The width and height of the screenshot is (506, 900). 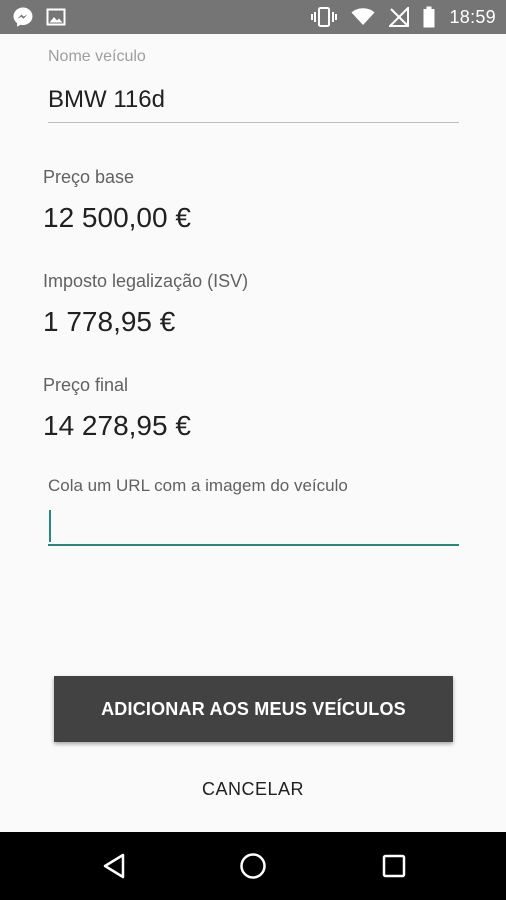 I want to click on tax-label: Imposto legalização (ISV), so click(x=146, y=281).